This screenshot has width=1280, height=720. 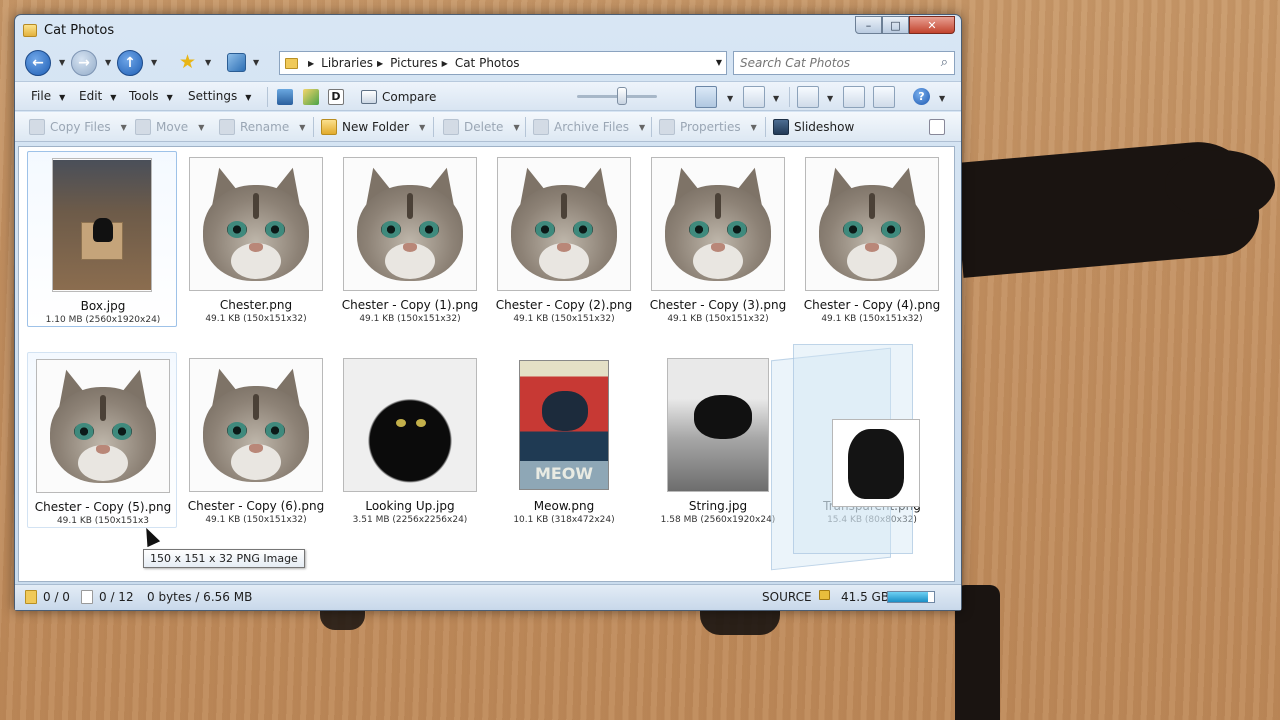 What do you see at coordinates (78, 127) in the screenshot?
I see `copy-files-button: Copy Files ▼` at bounding box center [78, 127].